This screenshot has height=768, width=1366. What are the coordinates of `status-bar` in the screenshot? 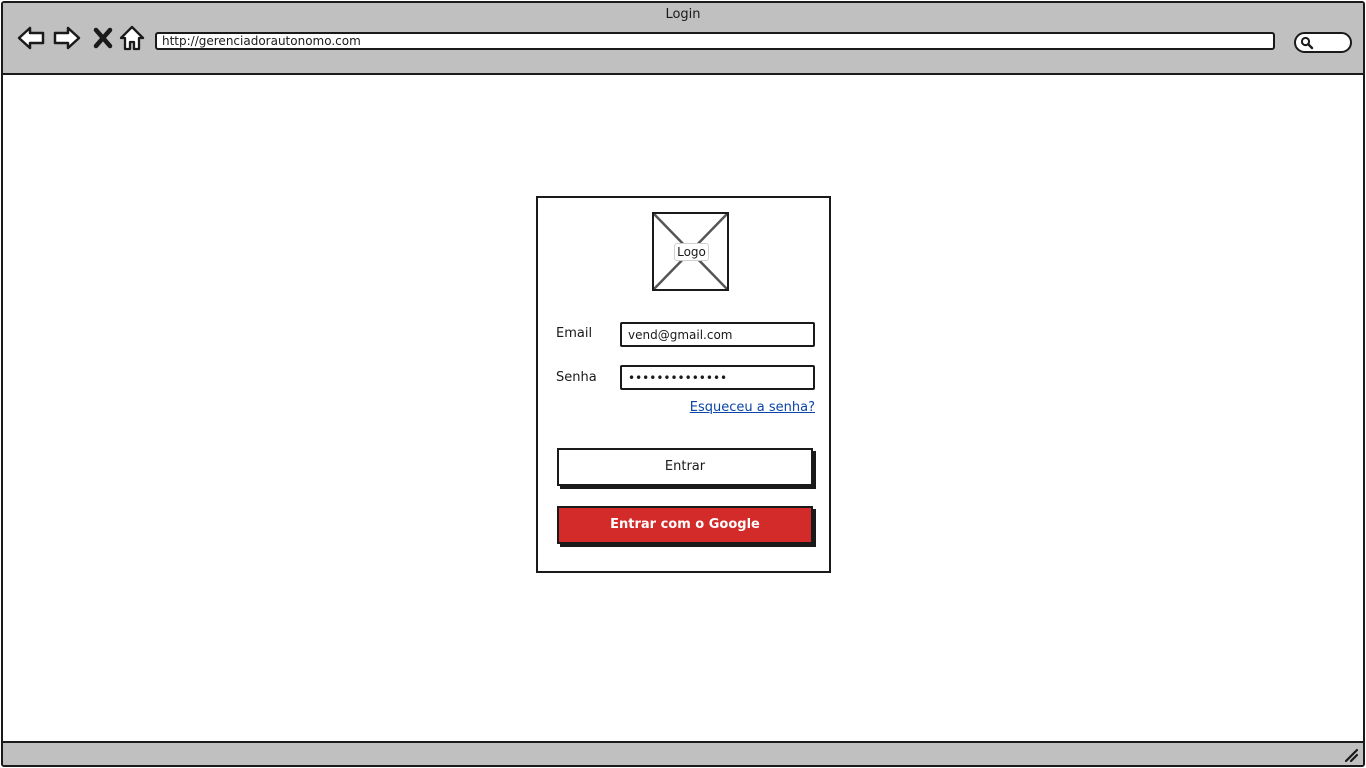 It's located at (683, 753).